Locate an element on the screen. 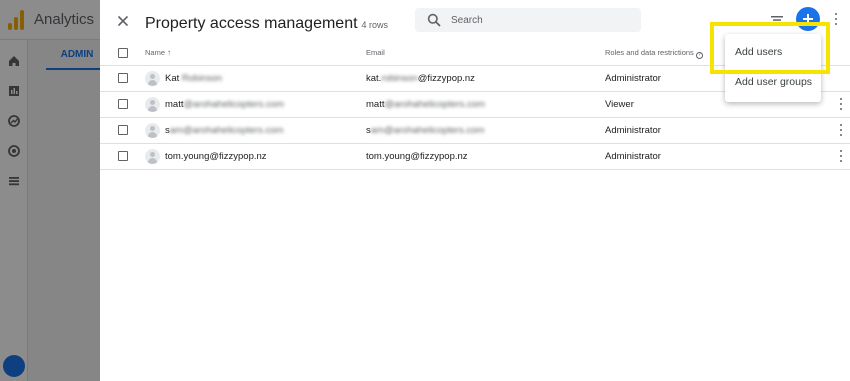  close-icon is located at coordinates (123, 21).